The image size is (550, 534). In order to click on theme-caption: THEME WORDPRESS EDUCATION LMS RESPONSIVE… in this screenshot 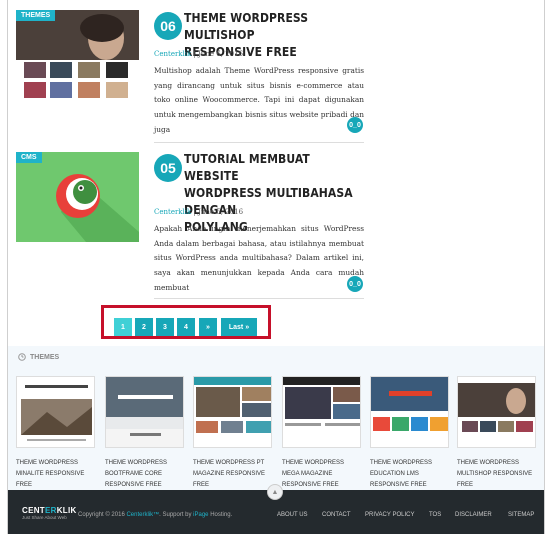, I will do `click(409, 474)`.